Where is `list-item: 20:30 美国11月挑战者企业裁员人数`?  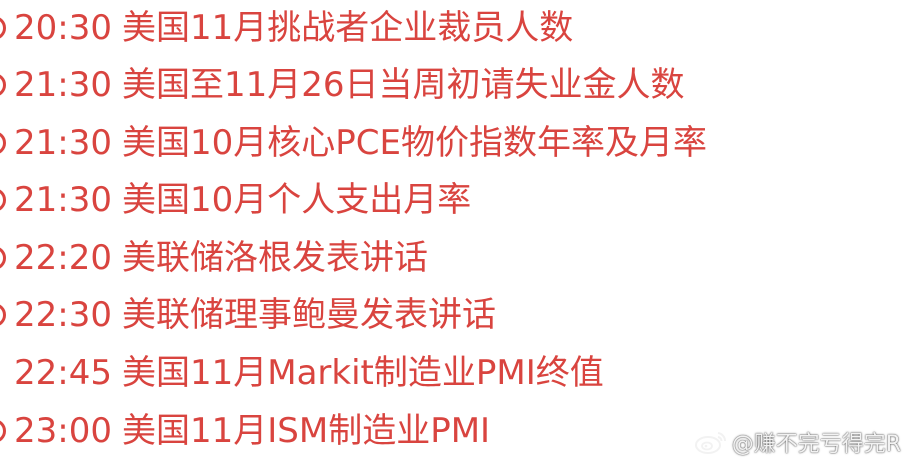 list-item: 20:30 美国11月挑战者企业裁员人数 is located at coordinates (286, 28).